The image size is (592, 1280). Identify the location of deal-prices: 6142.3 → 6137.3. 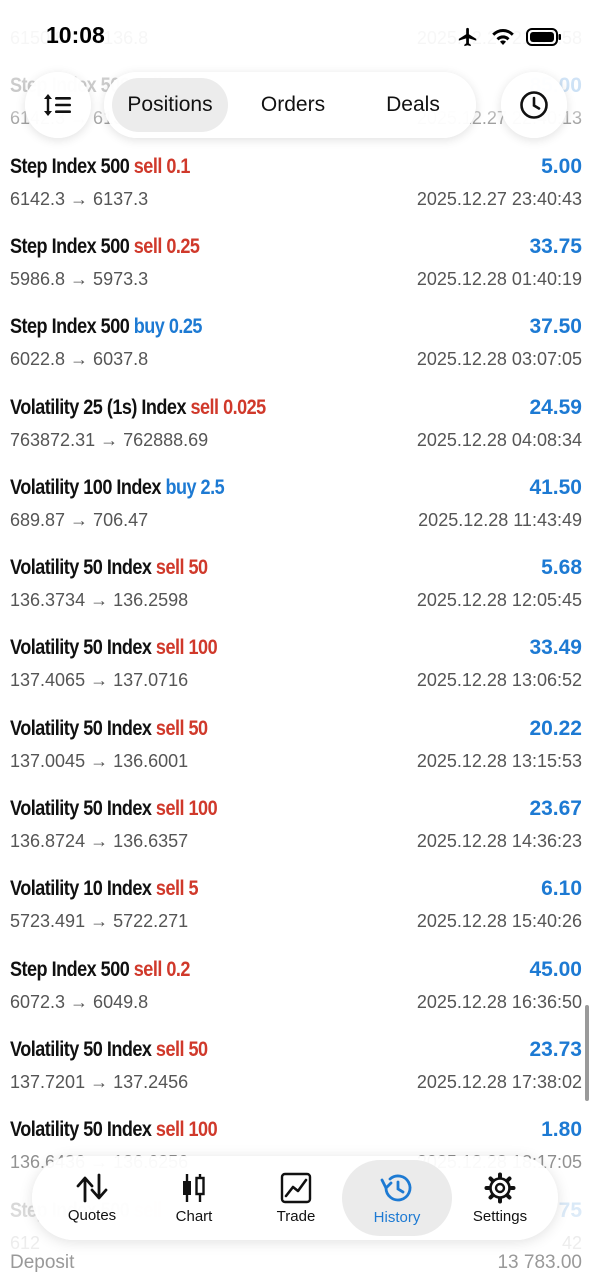
(79, 198).